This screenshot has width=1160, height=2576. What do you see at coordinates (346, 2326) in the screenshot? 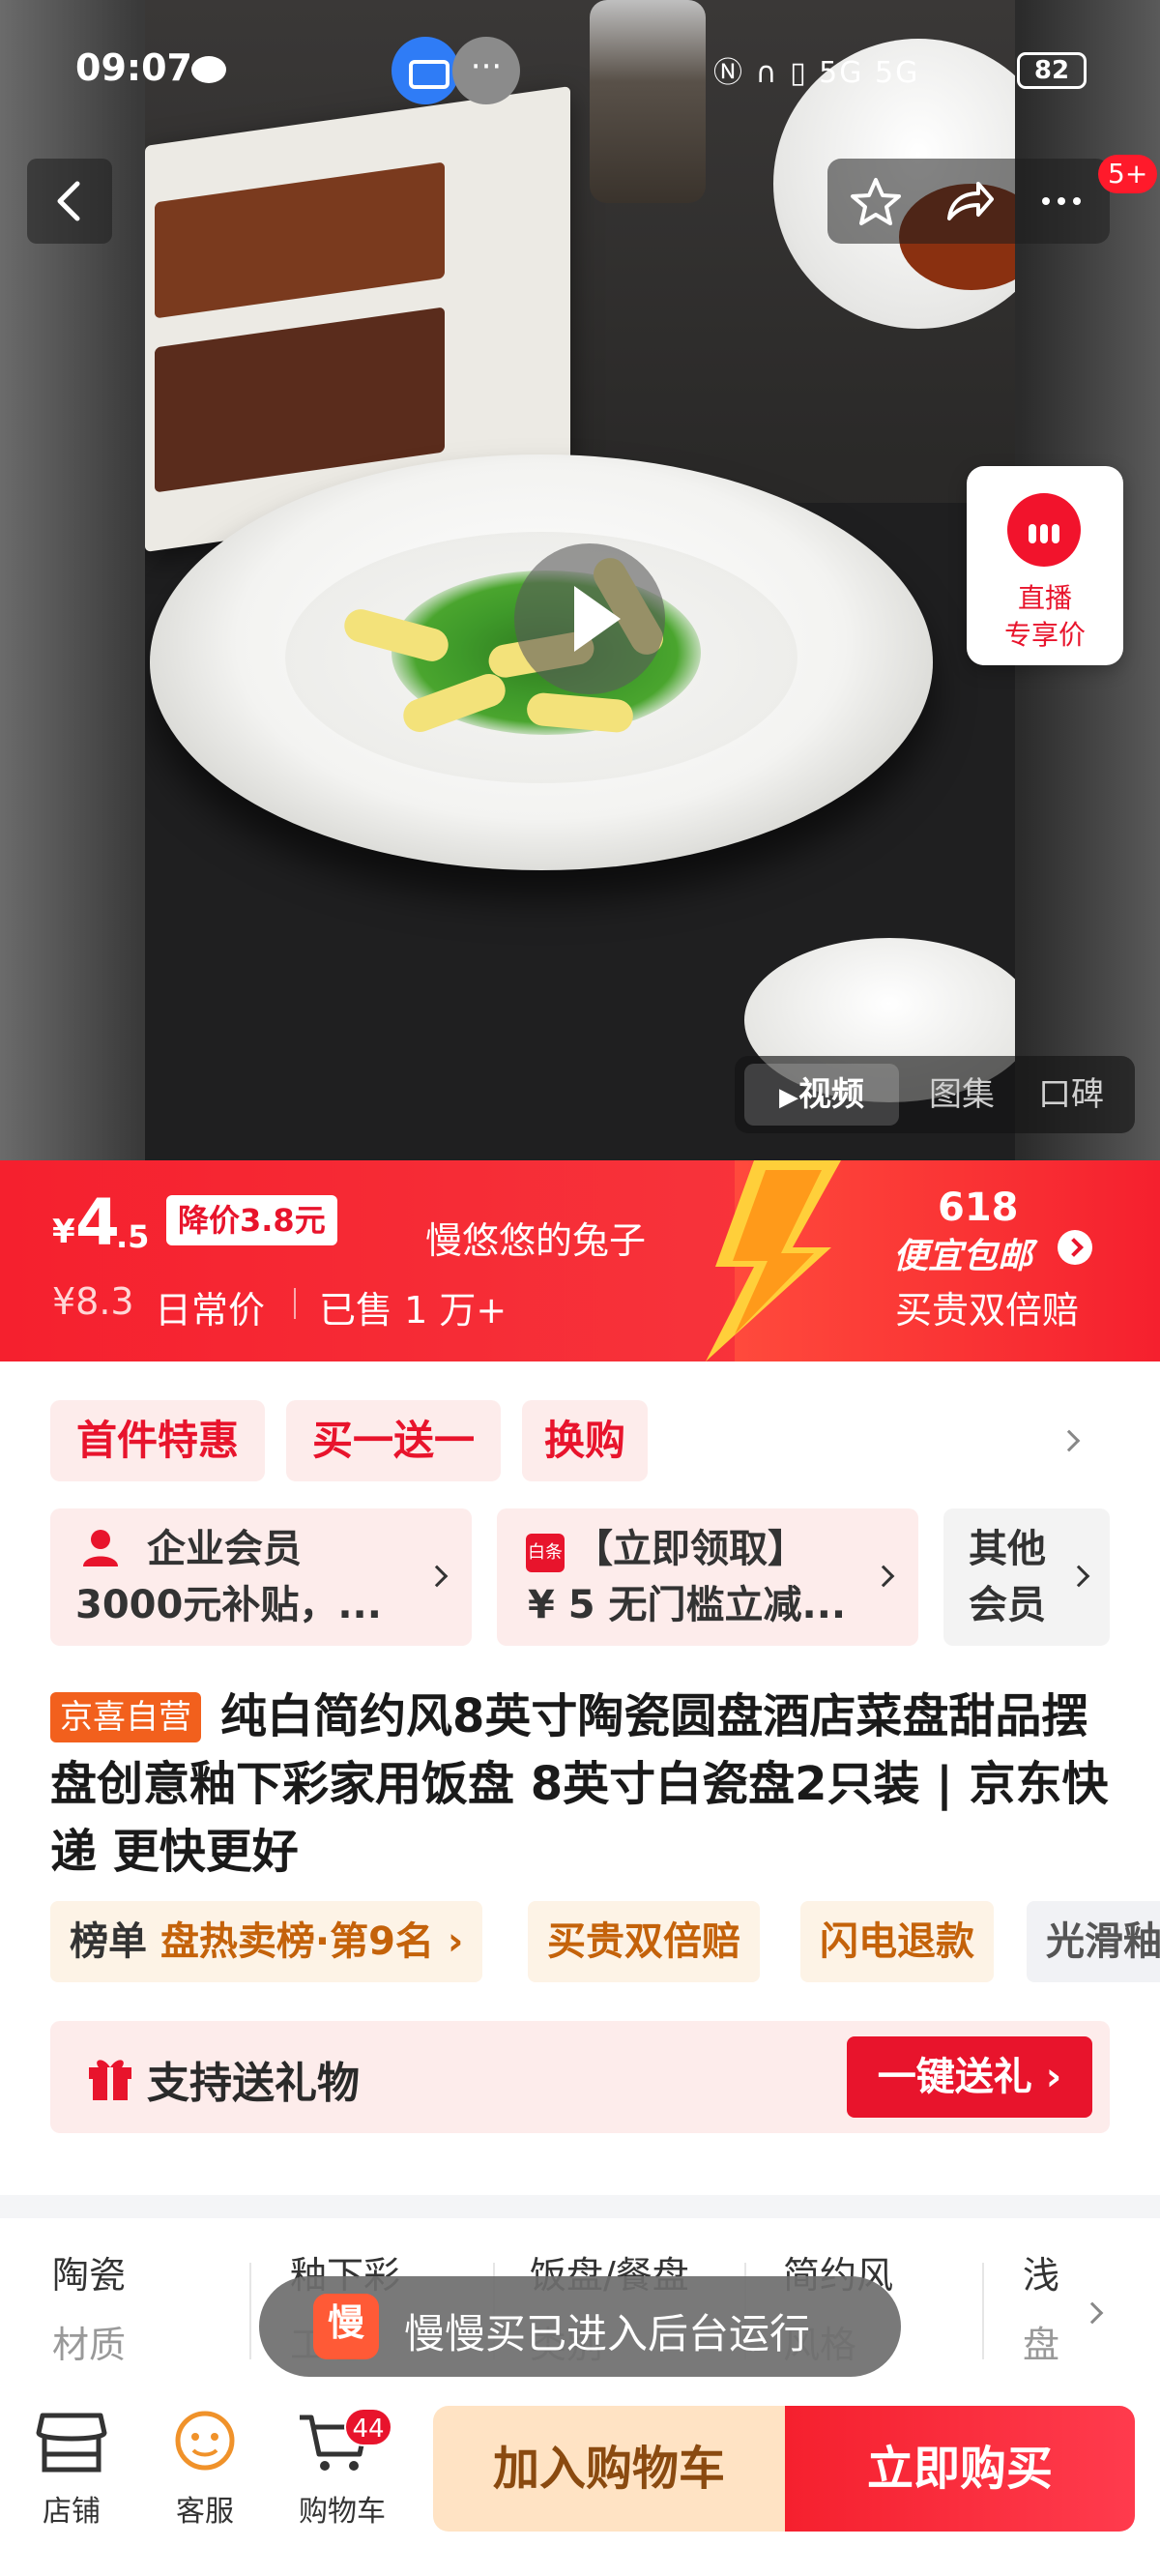
I see `app-logo-icon: 慢` at bounding box center [346, 2326].